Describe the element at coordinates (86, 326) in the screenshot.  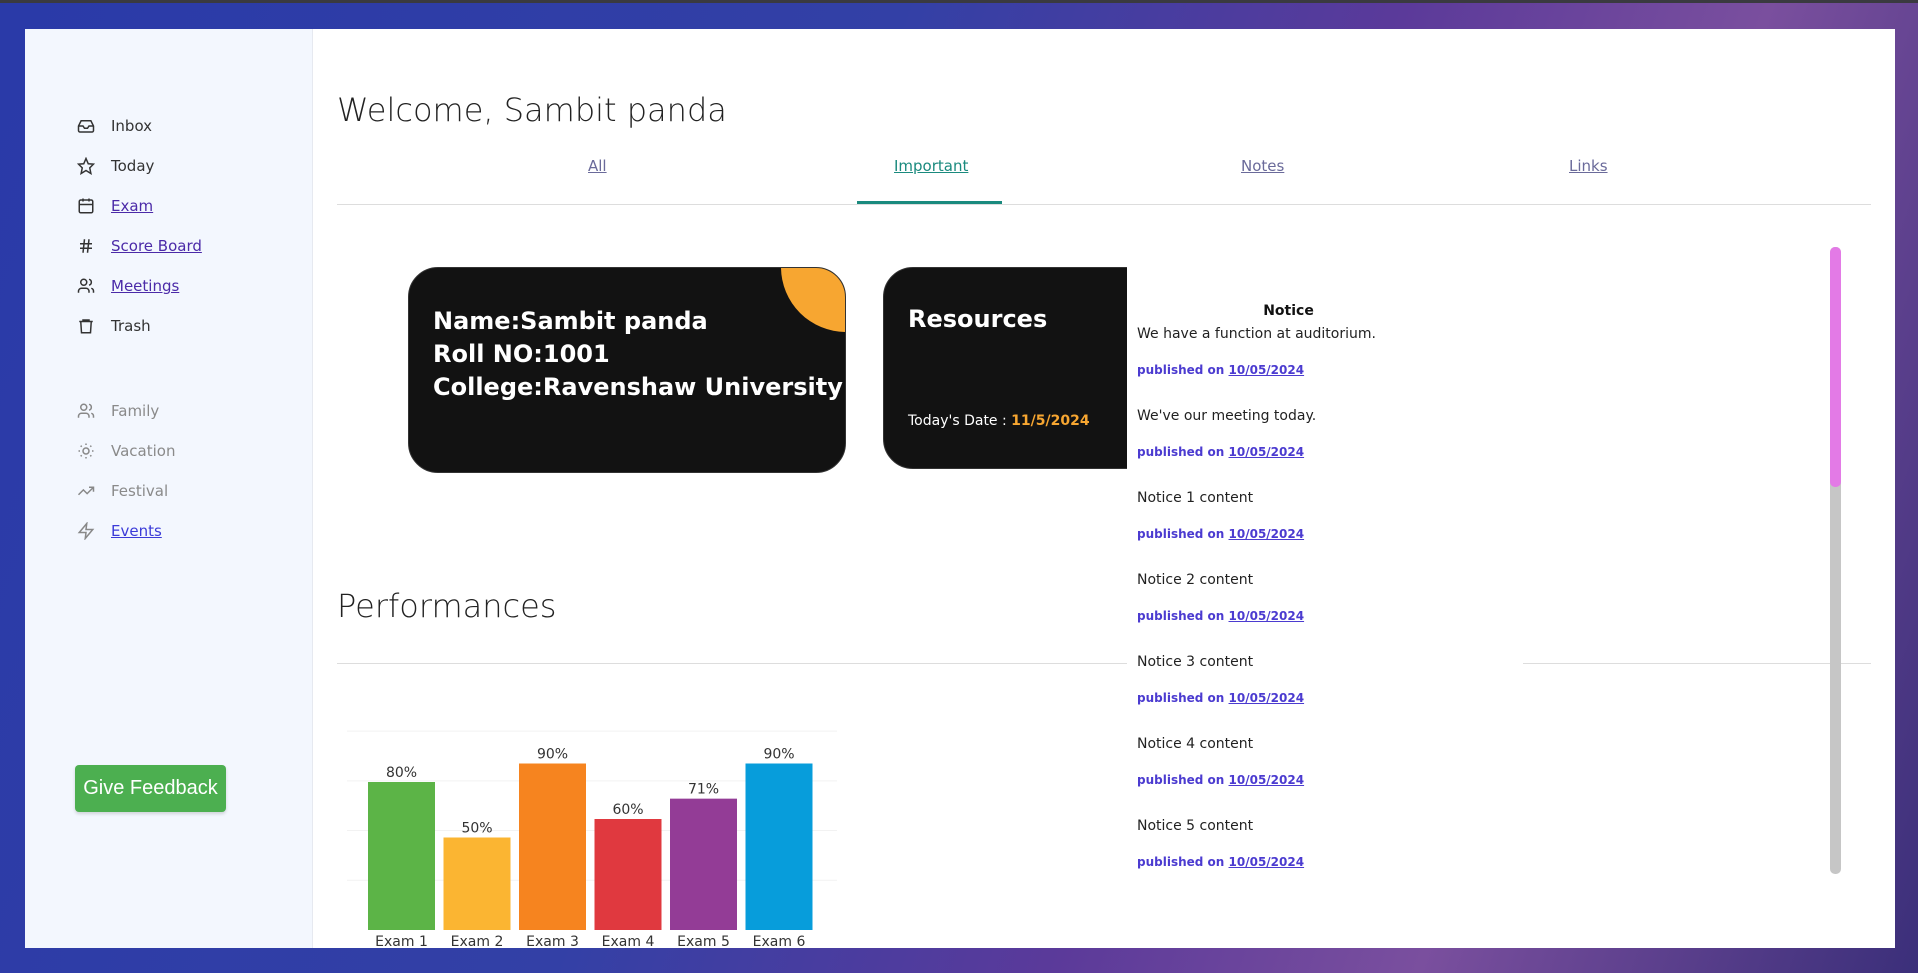
I see `trash-icon` at that location.